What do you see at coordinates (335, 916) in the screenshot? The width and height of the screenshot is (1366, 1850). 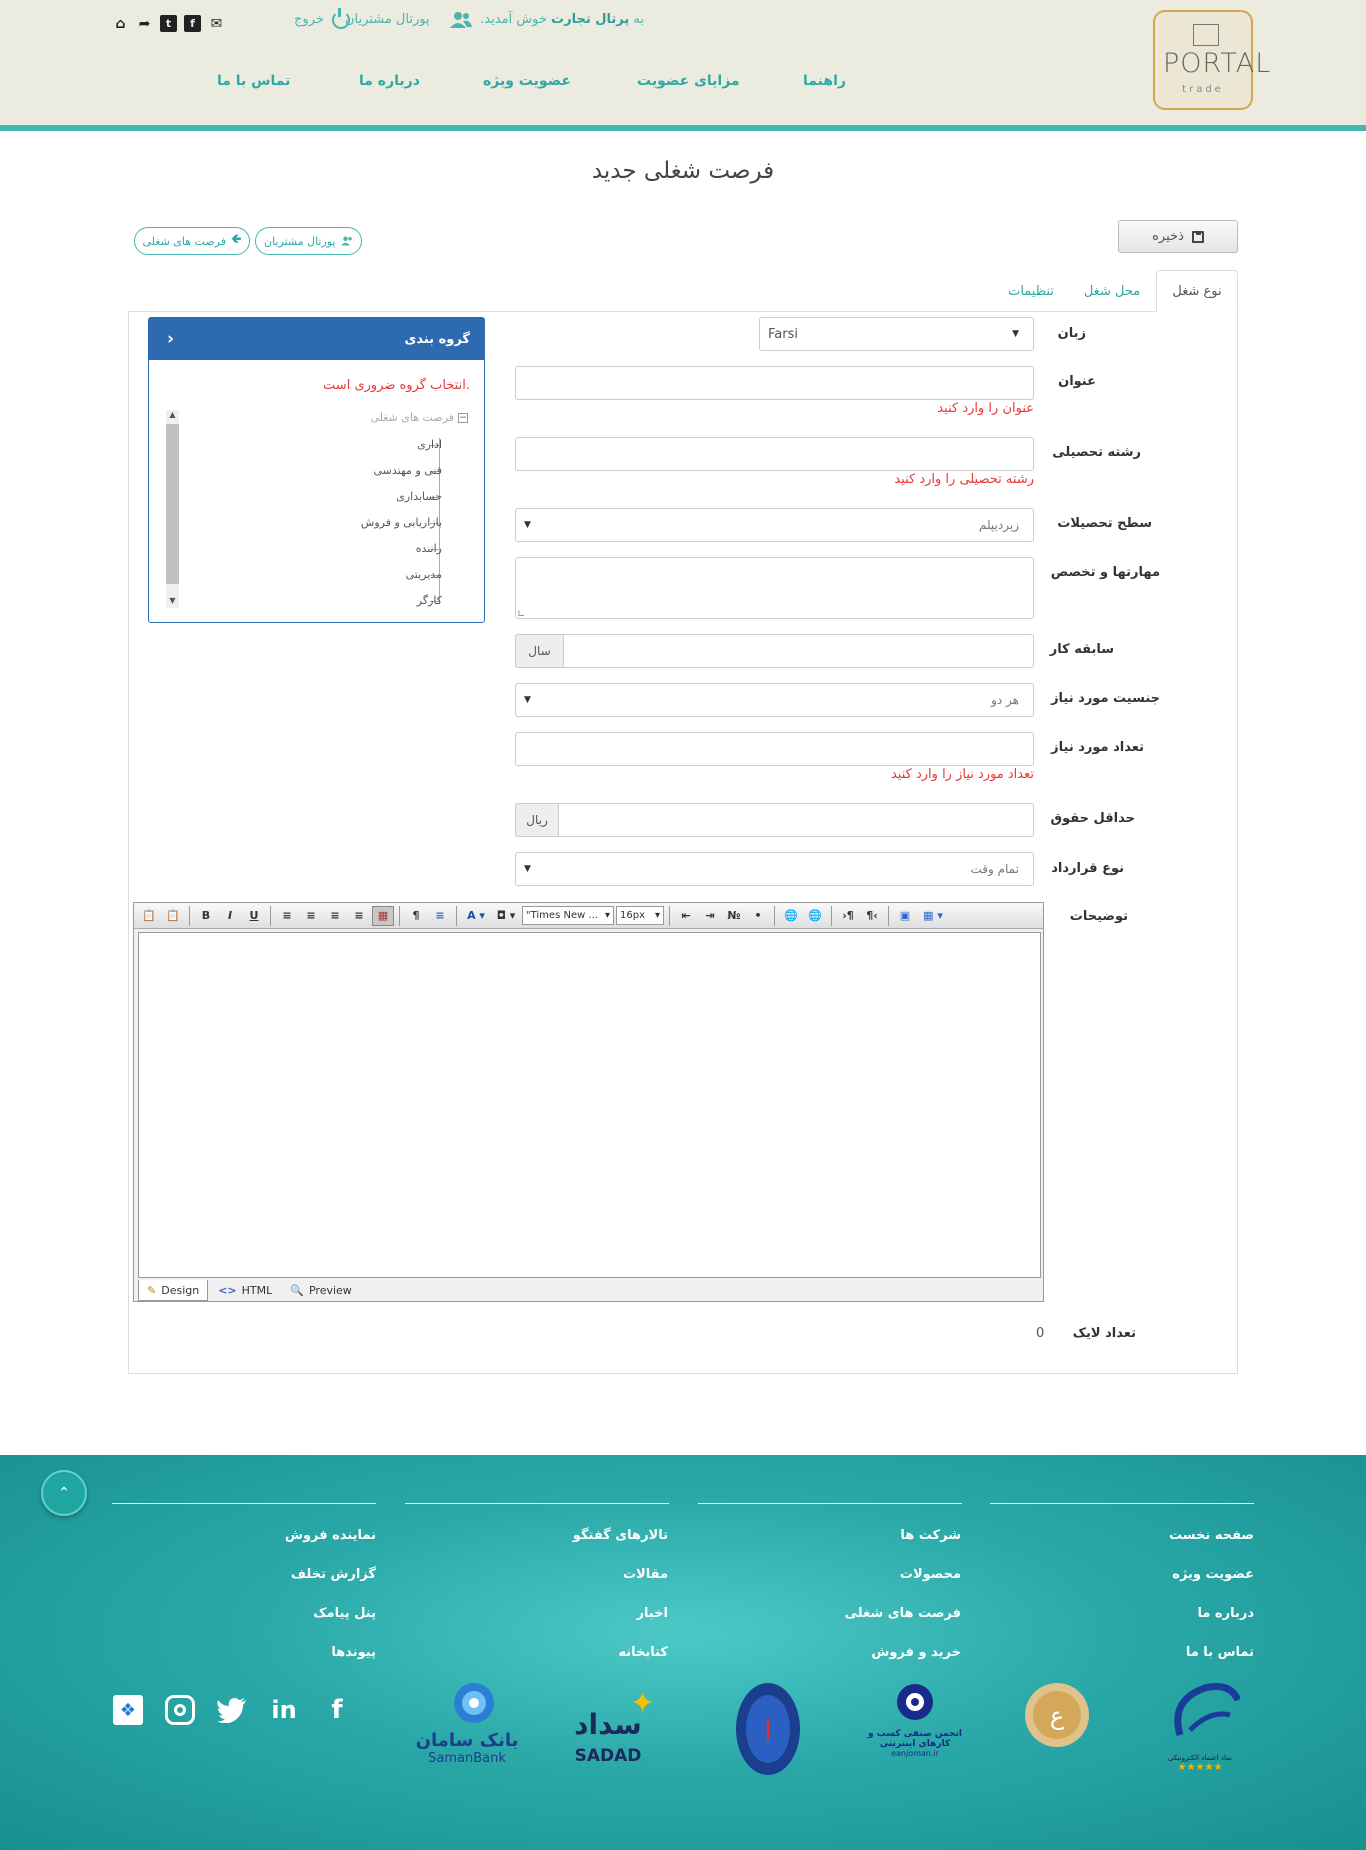 I see `align-right-icon: ≡` at bounding box center [335, 916].